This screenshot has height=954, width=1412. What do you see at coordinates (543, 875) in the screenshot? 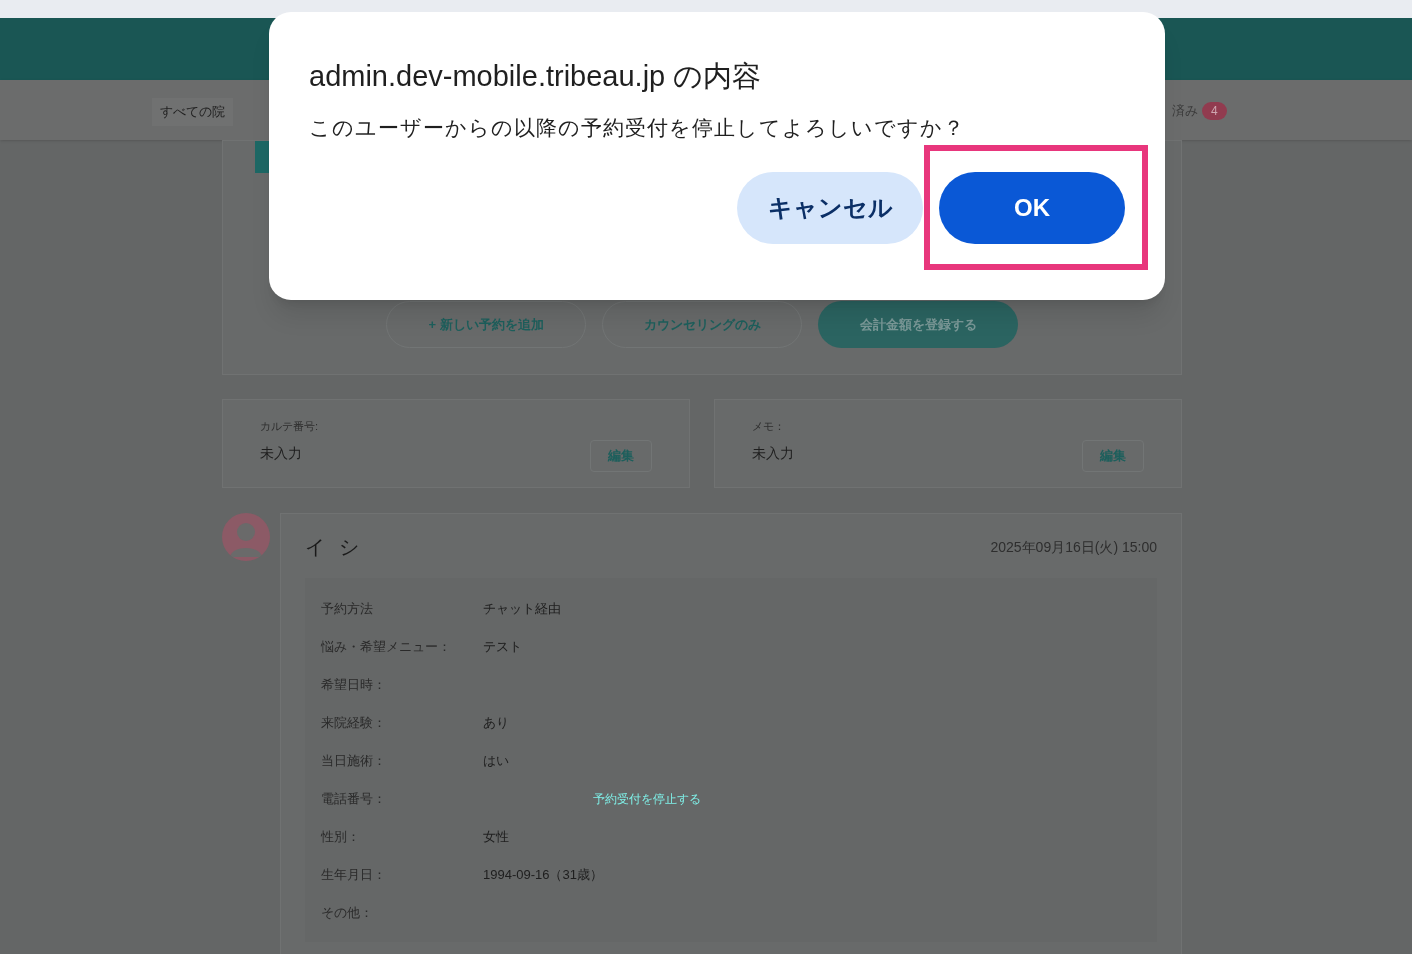
I see `detail-value: 1994-09-16（31歳）` at bounding box center [543, 875].